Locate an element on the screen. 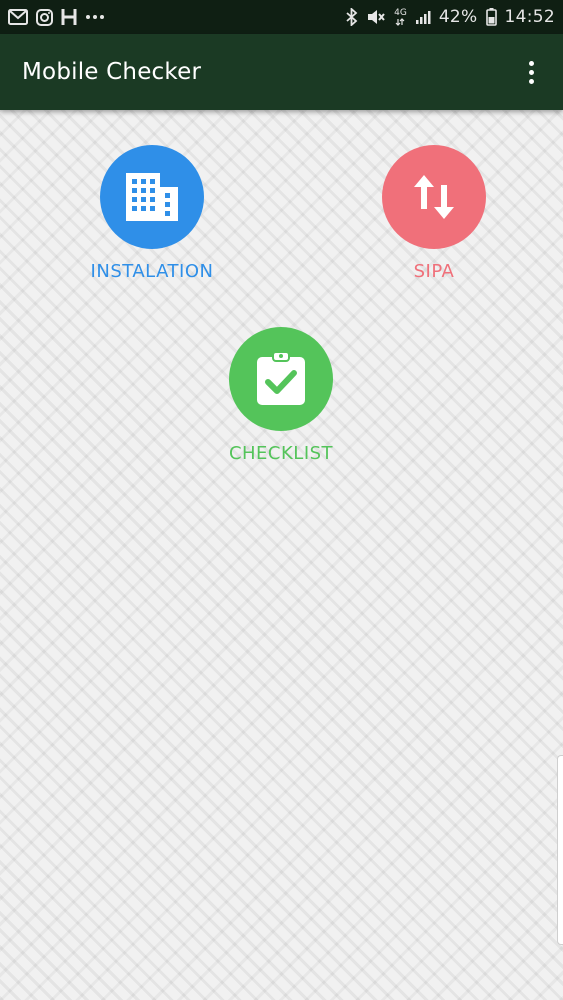  status-bar-right: 4G 42% 14:52 is located at coordinates (450, 17).